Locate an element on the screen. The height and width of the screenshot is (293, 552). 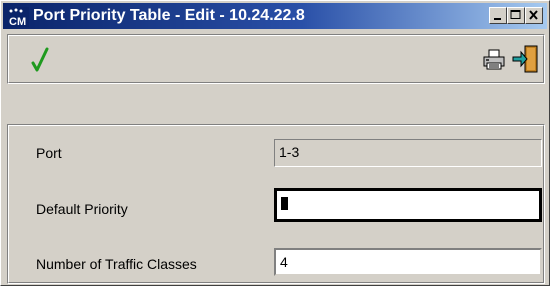
maximize-icon is located at coordinates (515, 14).